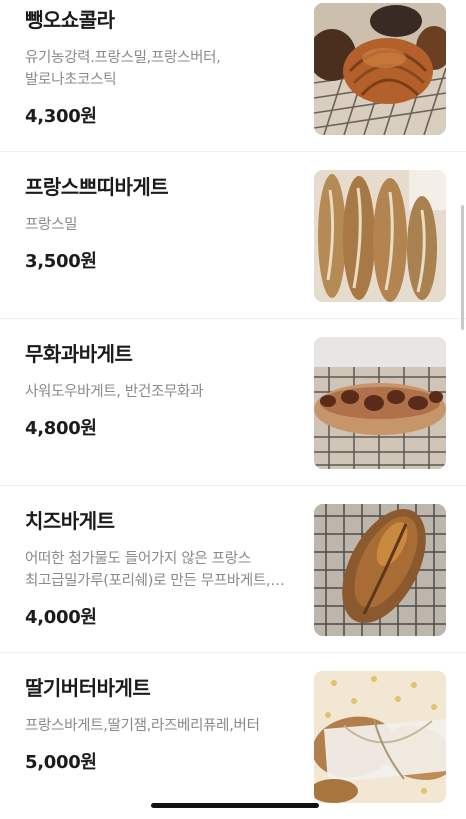  Describe the element at coordinates (380, 403) in the screenshot. I see `fig-baguette-photo` at that location.